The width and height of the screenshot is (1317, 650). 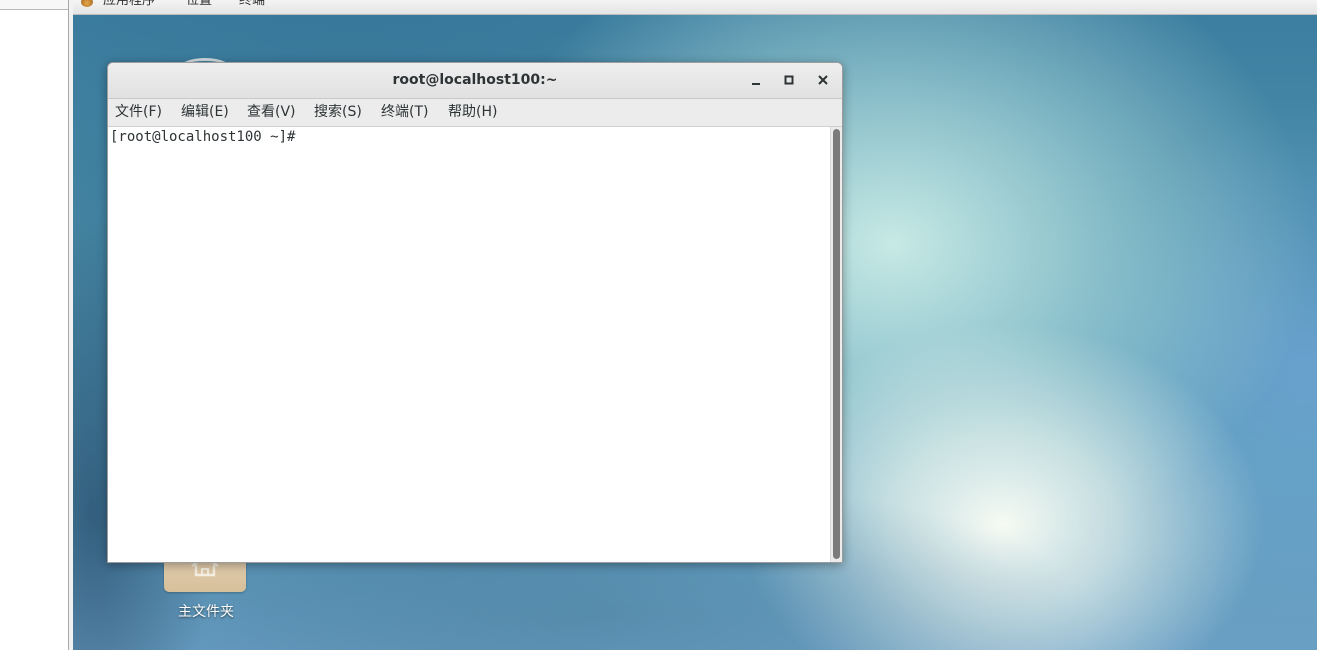 I want to click on gnome-top-bar: 应用程序 位置 终端, so click(x=695, y=7).